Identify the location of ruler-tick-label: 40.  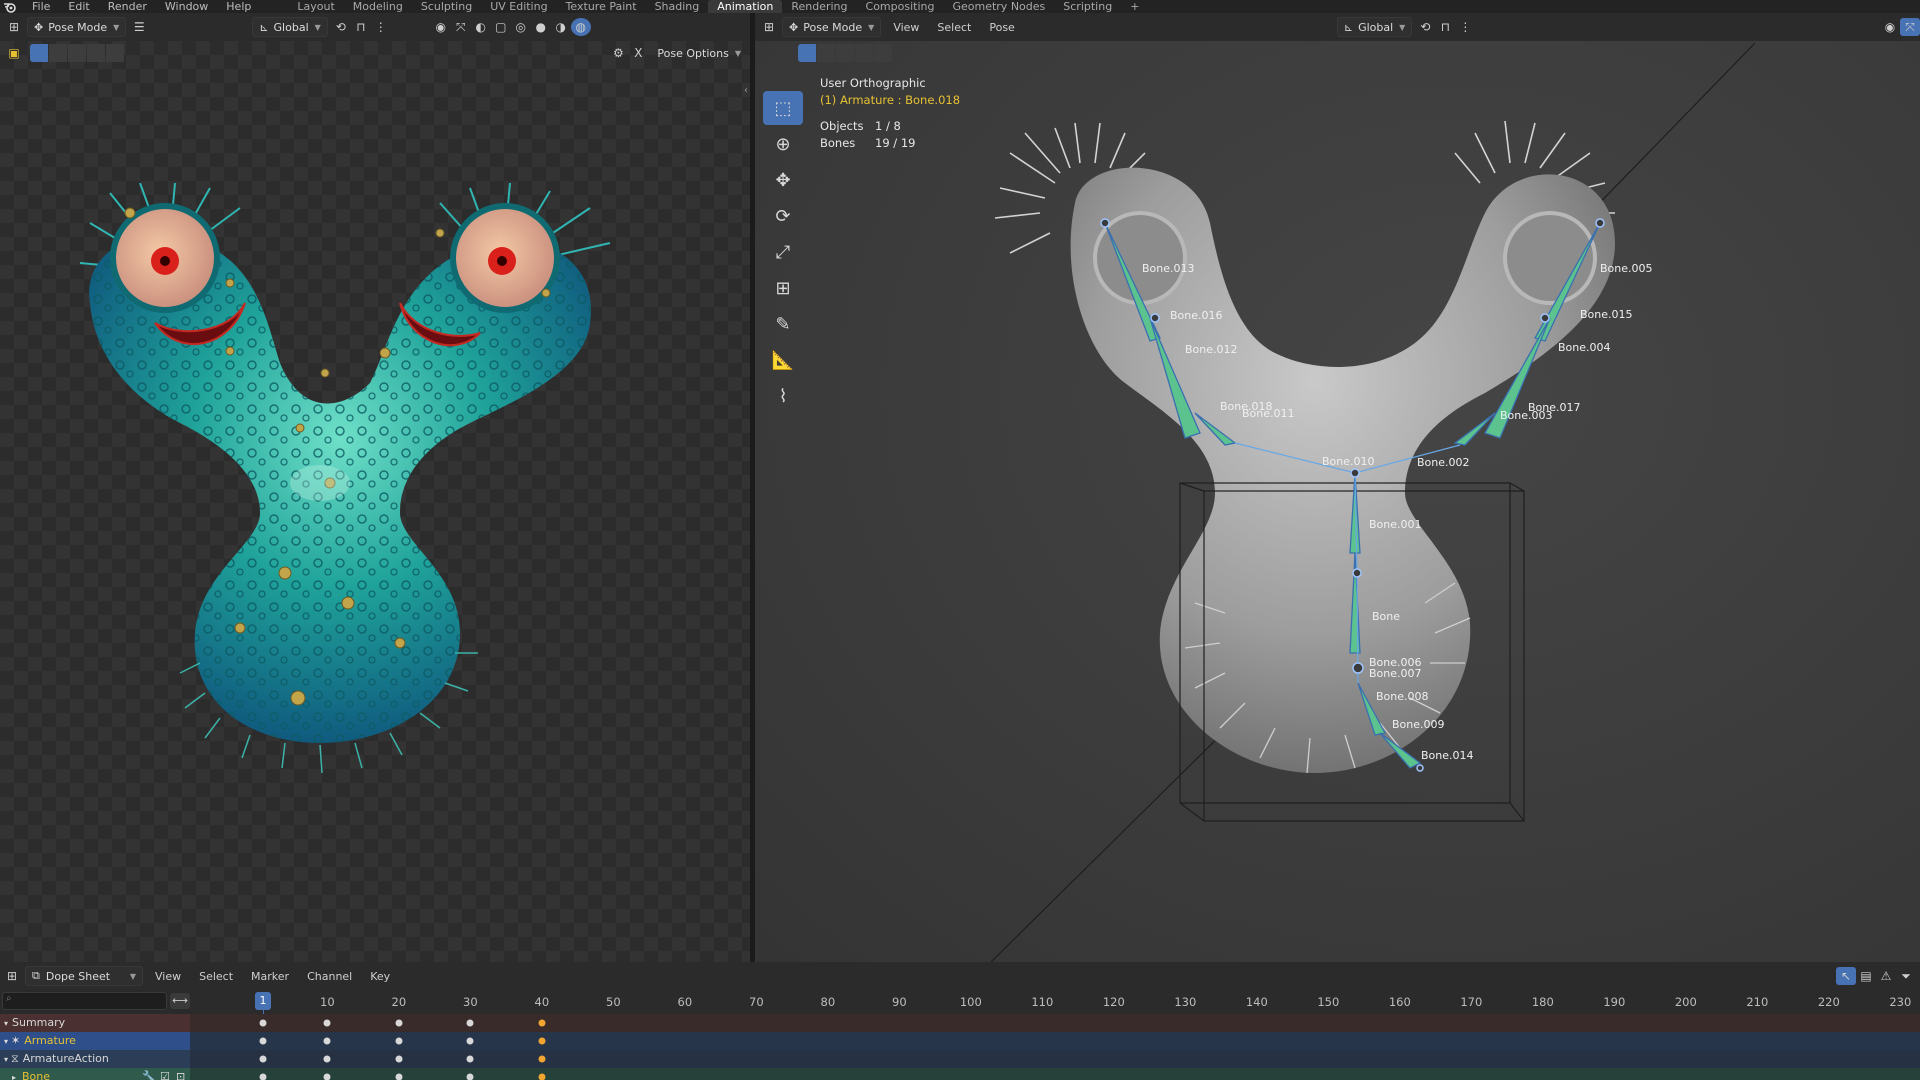
(542, 1002).